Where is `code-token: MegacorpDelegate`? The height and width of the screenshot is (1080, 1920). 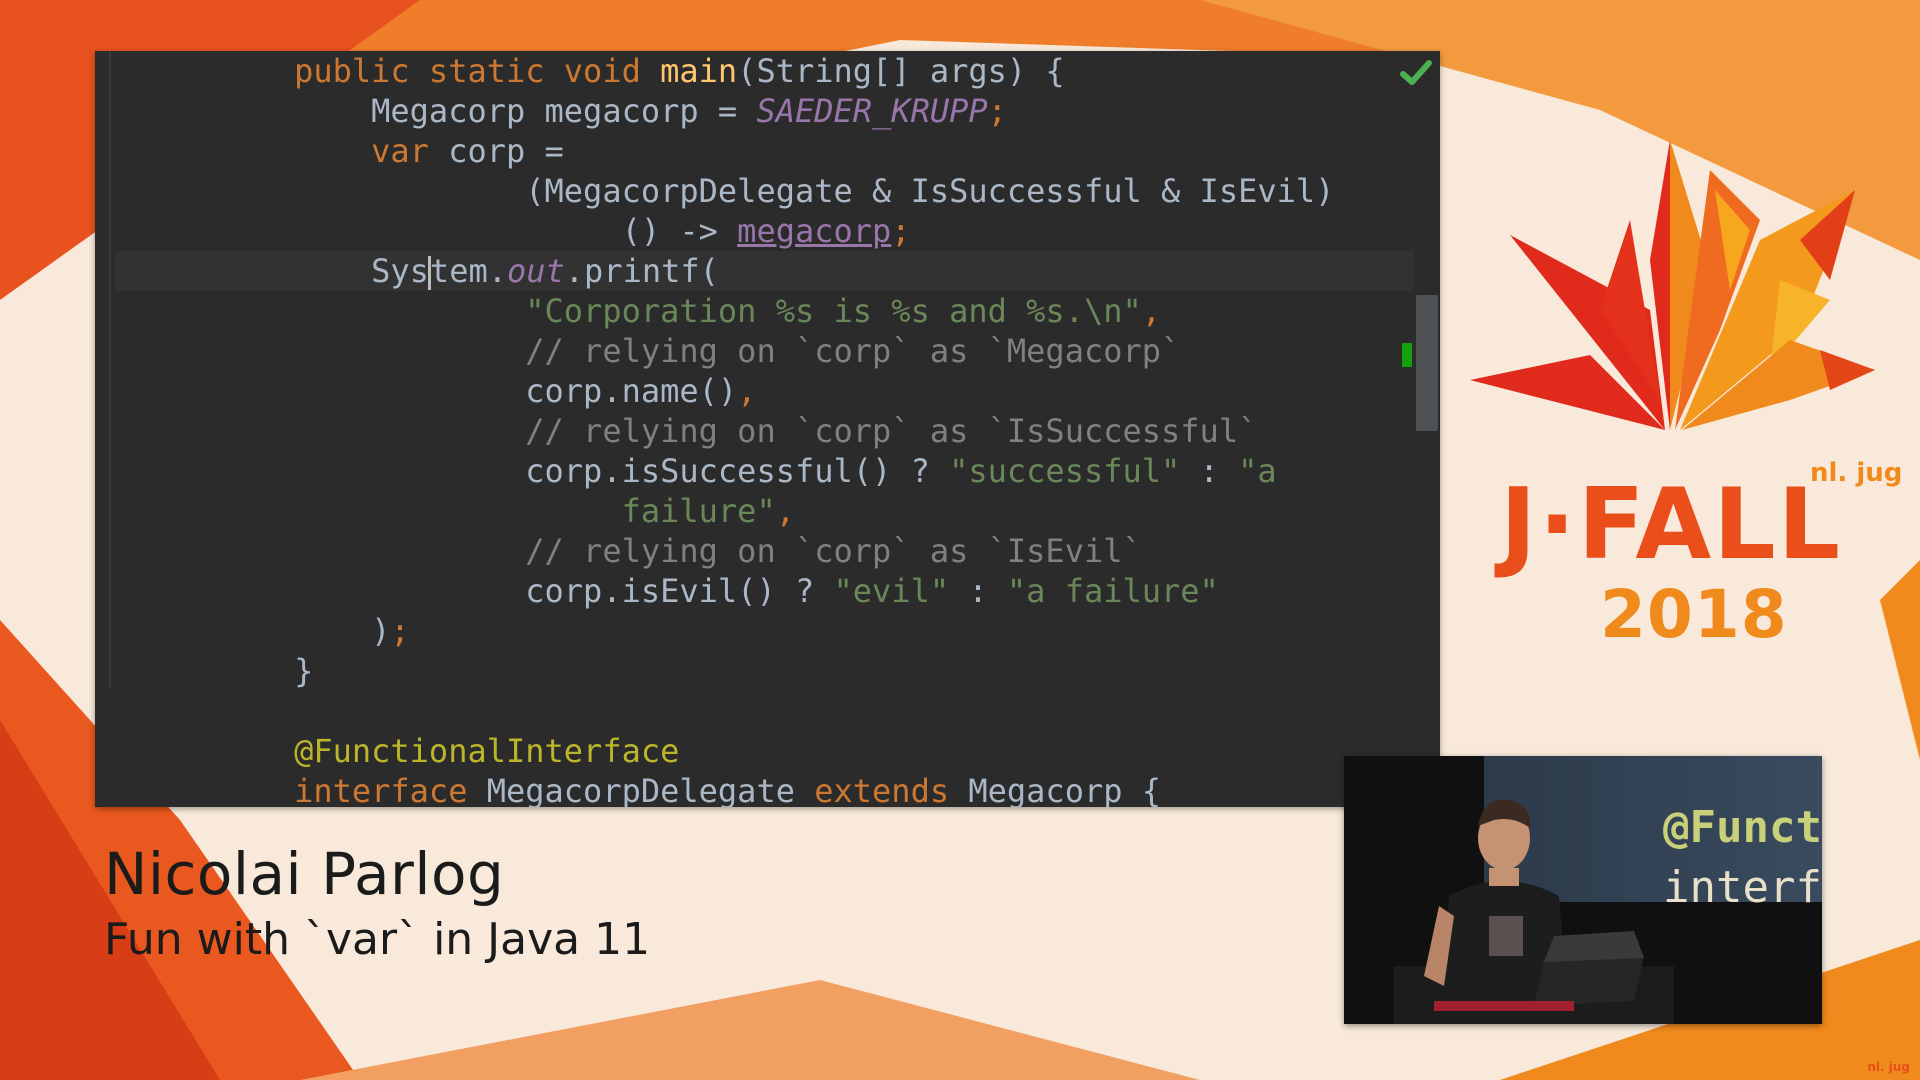
code-token: MegacorpDelegate is located at coordinates (650, 789).